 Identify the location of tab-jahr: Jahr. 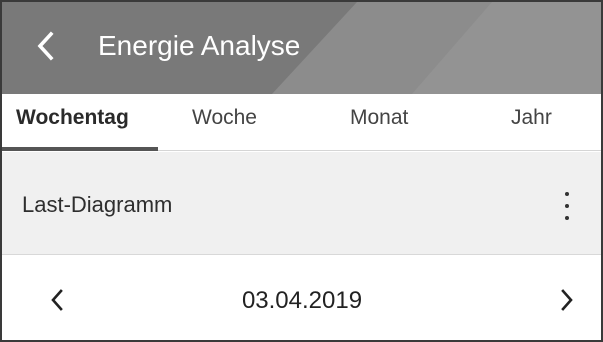
(531, 122).